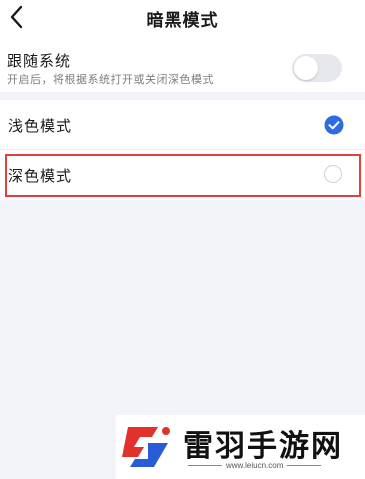 The image size is (365, 479). I want to click on follow-system-description: 开启后，将根据系统打开或关闭深色模式, so click(110, 79).